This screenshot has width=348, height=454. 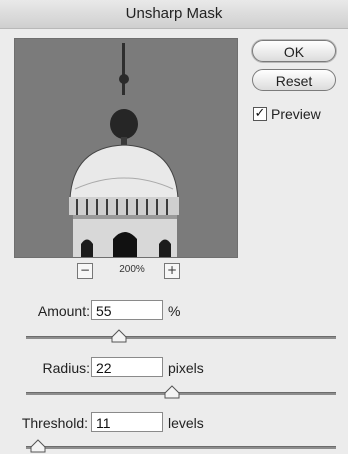 I want to click on radius-slider-track, so click(x=181, y=393).